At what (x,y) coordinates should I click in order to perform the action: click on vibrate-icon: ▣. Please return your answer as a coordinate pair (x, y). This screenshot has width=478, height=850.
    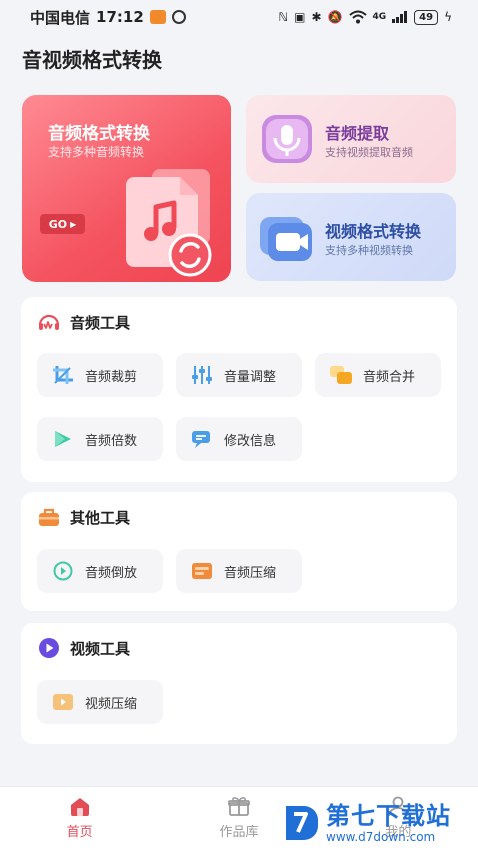
    Looking at the image, I should click on (300, 17).